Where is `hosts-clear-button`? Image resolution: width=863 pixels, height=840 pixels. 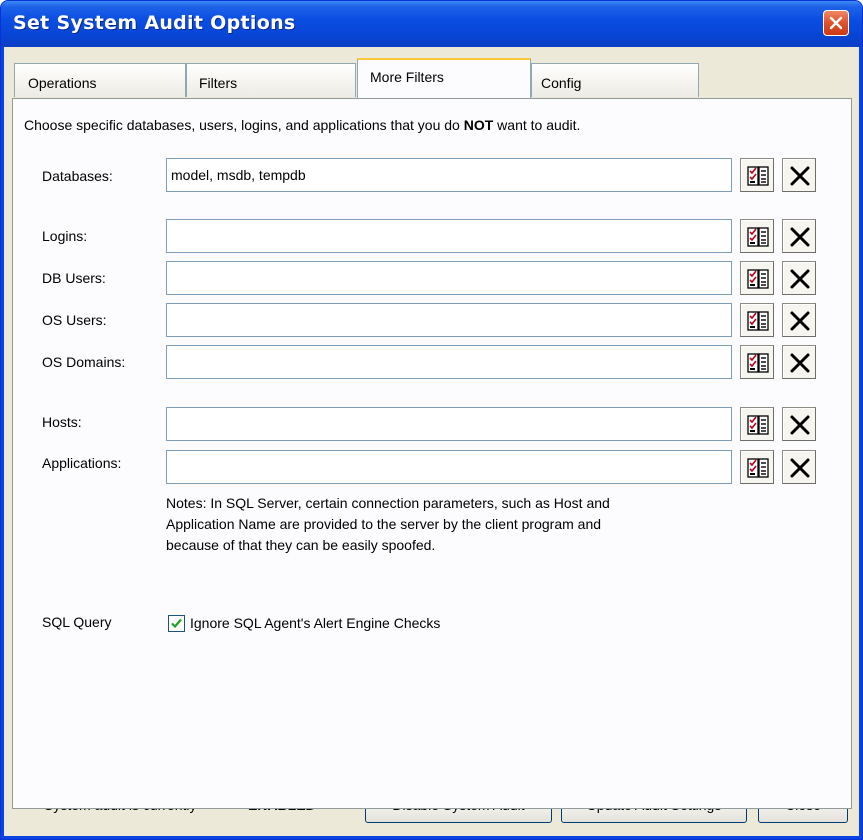
hosts-clear-button is located at coordinates (799, 424).